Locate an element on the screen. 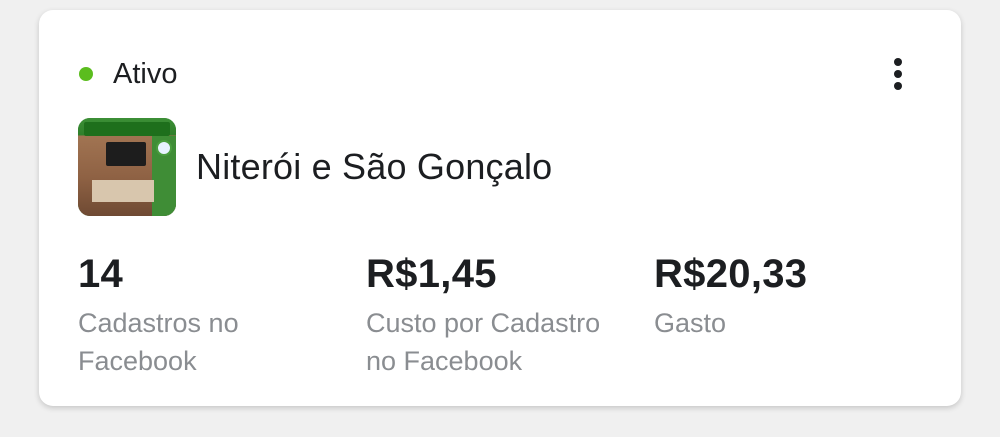 The height and width of the screenshot is (437, 1000). metric-label-line: no Facebook is located at coordinates (444, 361).